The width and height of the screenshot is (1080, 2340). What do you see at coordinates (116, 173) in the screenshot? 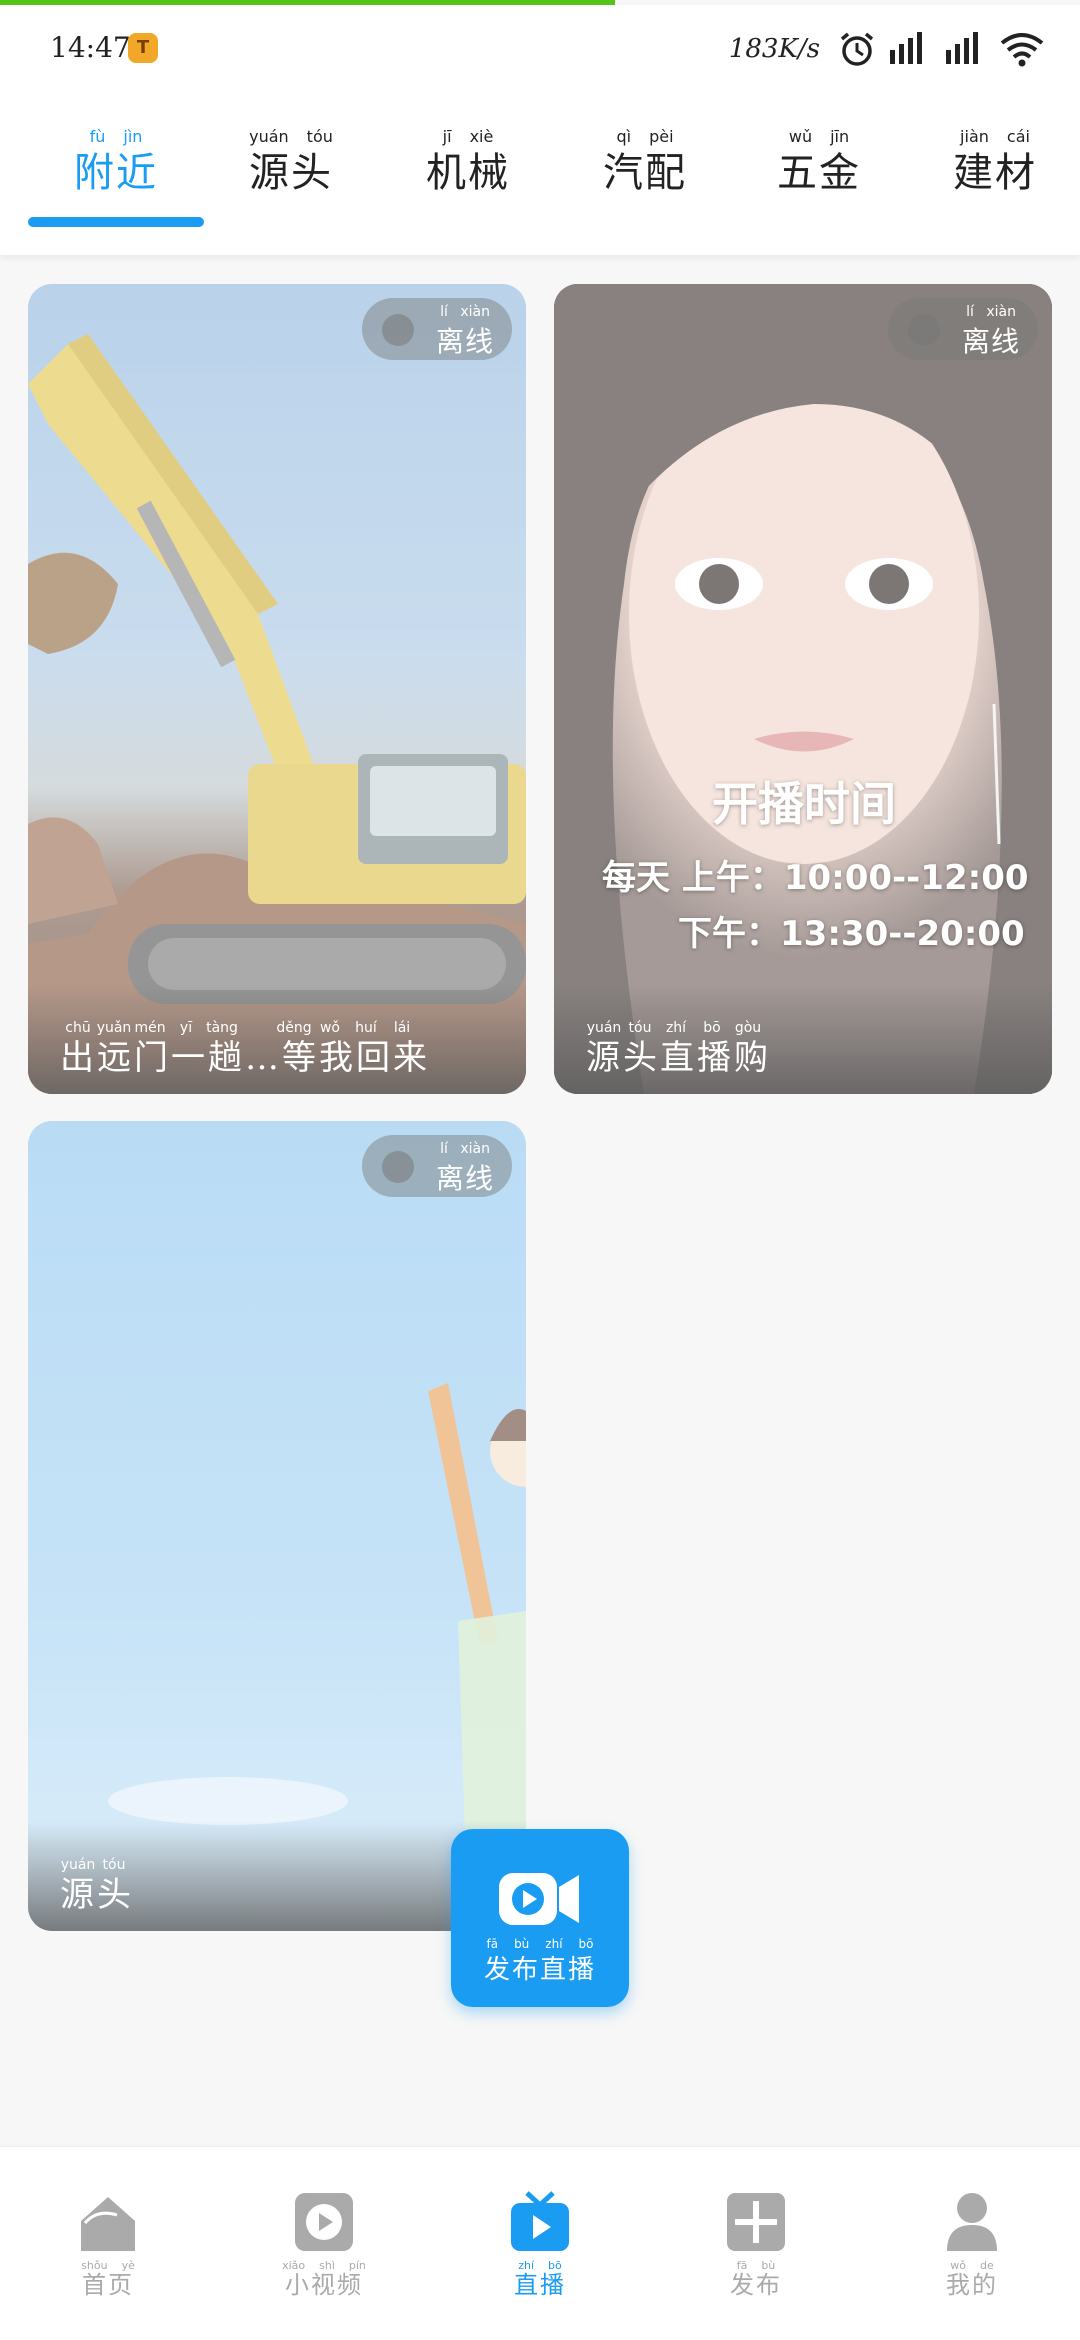
I see `tab-label: 附近` at bounding box center [116, 173].